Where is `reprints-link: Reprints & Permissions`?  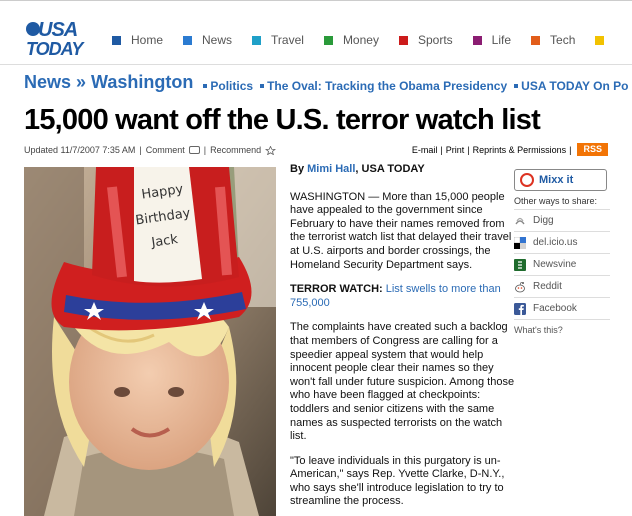 reprints-link: Reprints & Permissions is located at coordinates (520, 150).